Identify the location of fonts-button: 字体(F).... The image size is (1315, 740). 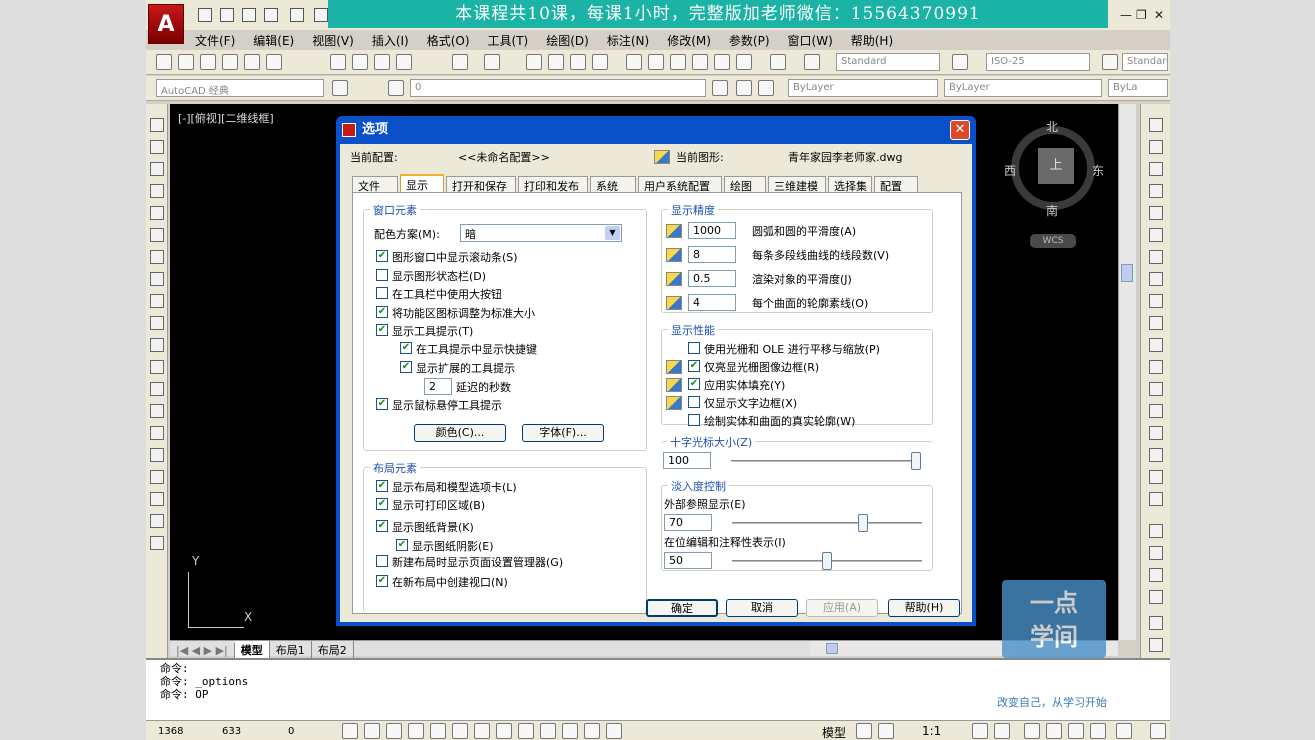
(563, 433).